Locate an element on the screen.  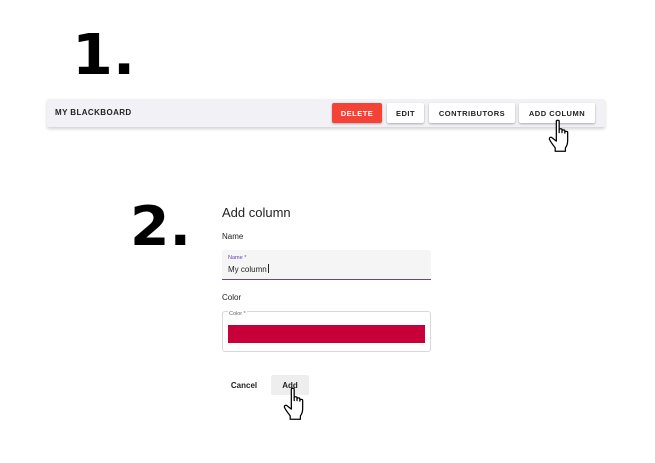
name-section-label: Name is located at coordinates (233, 236).